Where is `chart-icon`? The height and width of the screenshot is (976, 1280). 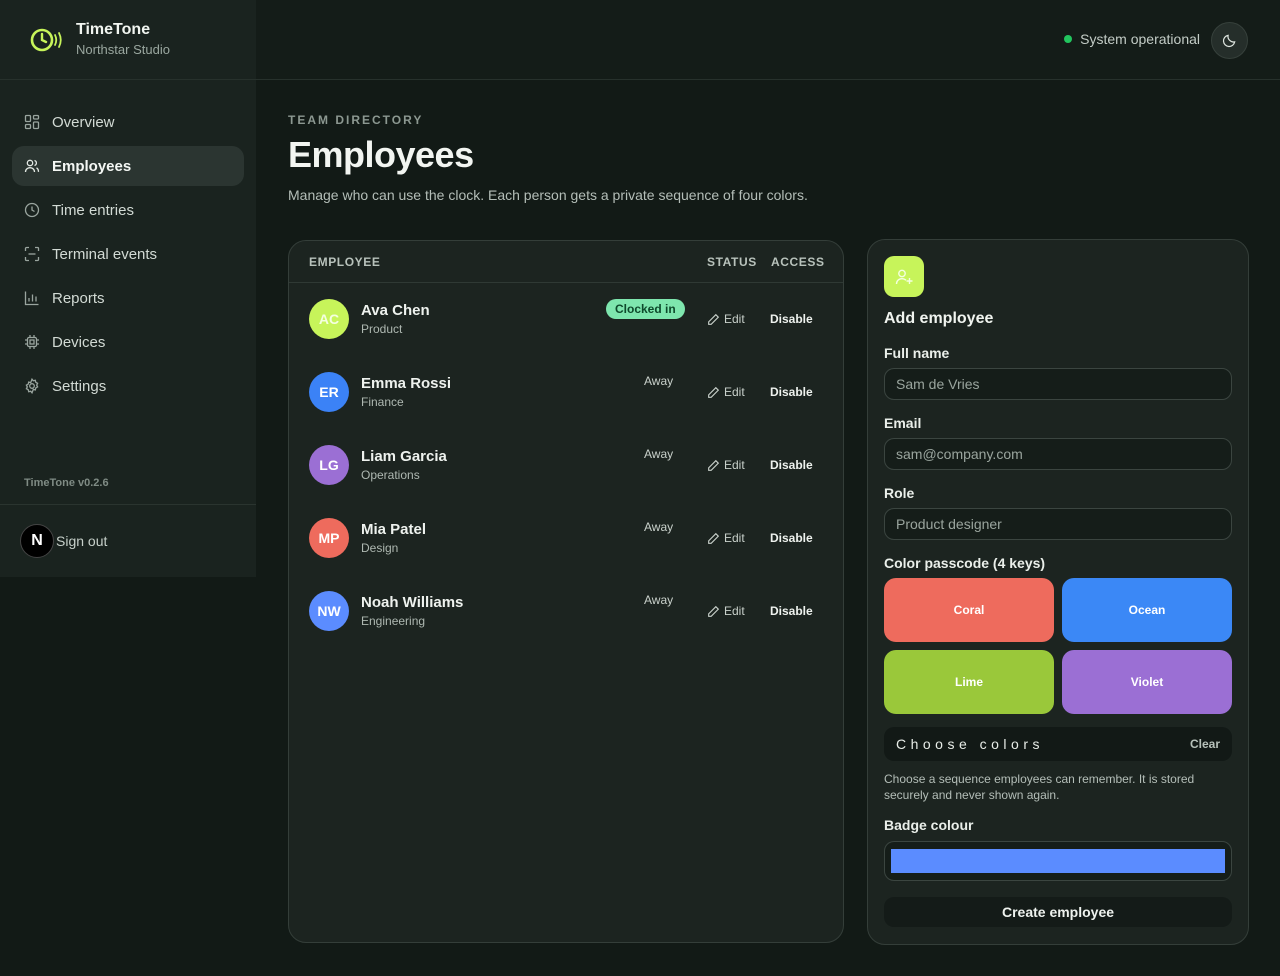 chart-icon is located at coordinates (32, 298).